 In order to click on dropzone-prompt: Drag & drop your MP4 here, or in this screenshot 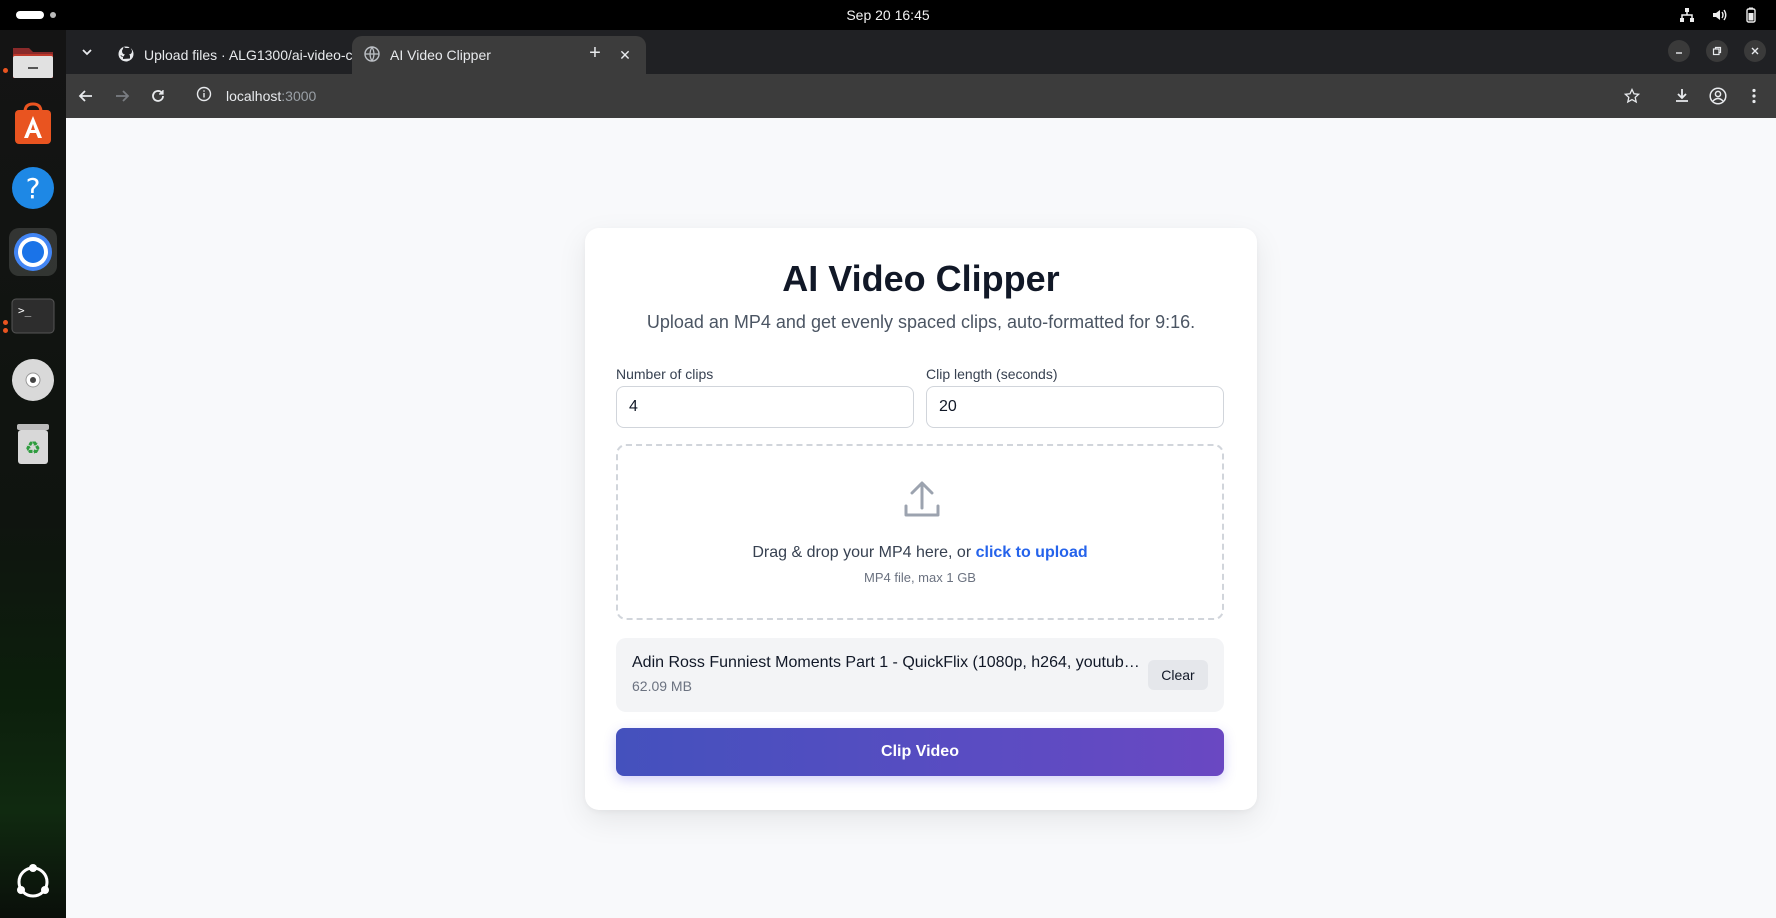, I will do `click(862, 552)`.